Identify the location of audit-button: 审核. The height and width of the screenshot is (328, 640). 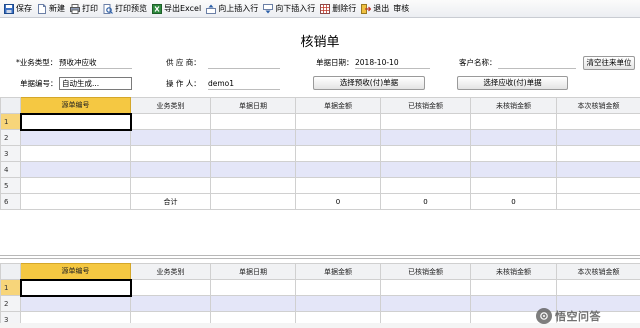
(402, 9).